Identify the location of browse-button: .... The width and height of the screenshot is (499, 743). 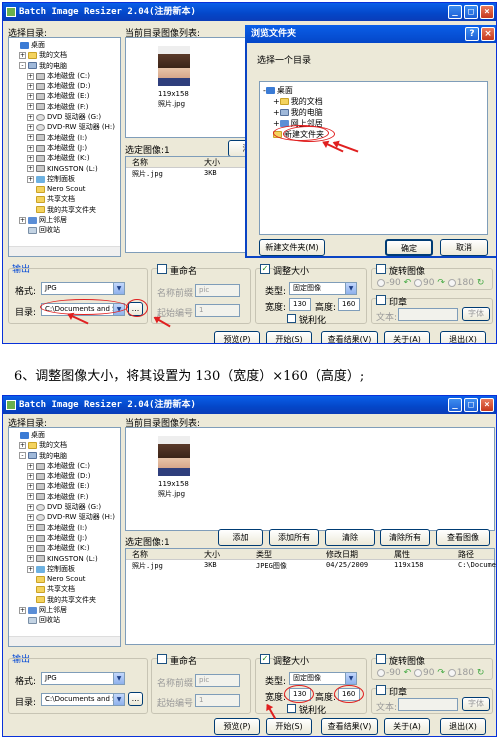
(135, 699).